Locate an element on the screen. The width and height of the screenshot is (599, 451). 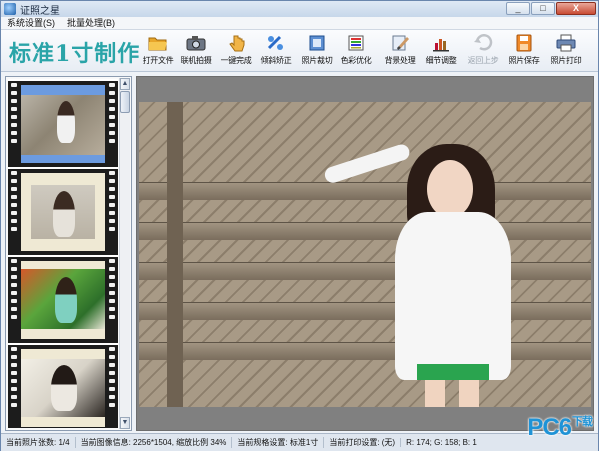
background-process-label: 背景处理 is located at coordinates (400, 60).